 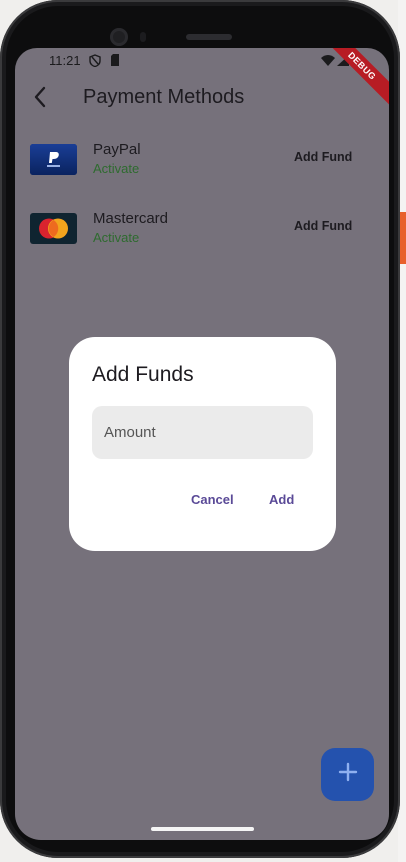 What do you see at coordinates (119, 37) in the screenshot?
I see `front-camera` at bounding box center [119, 37].